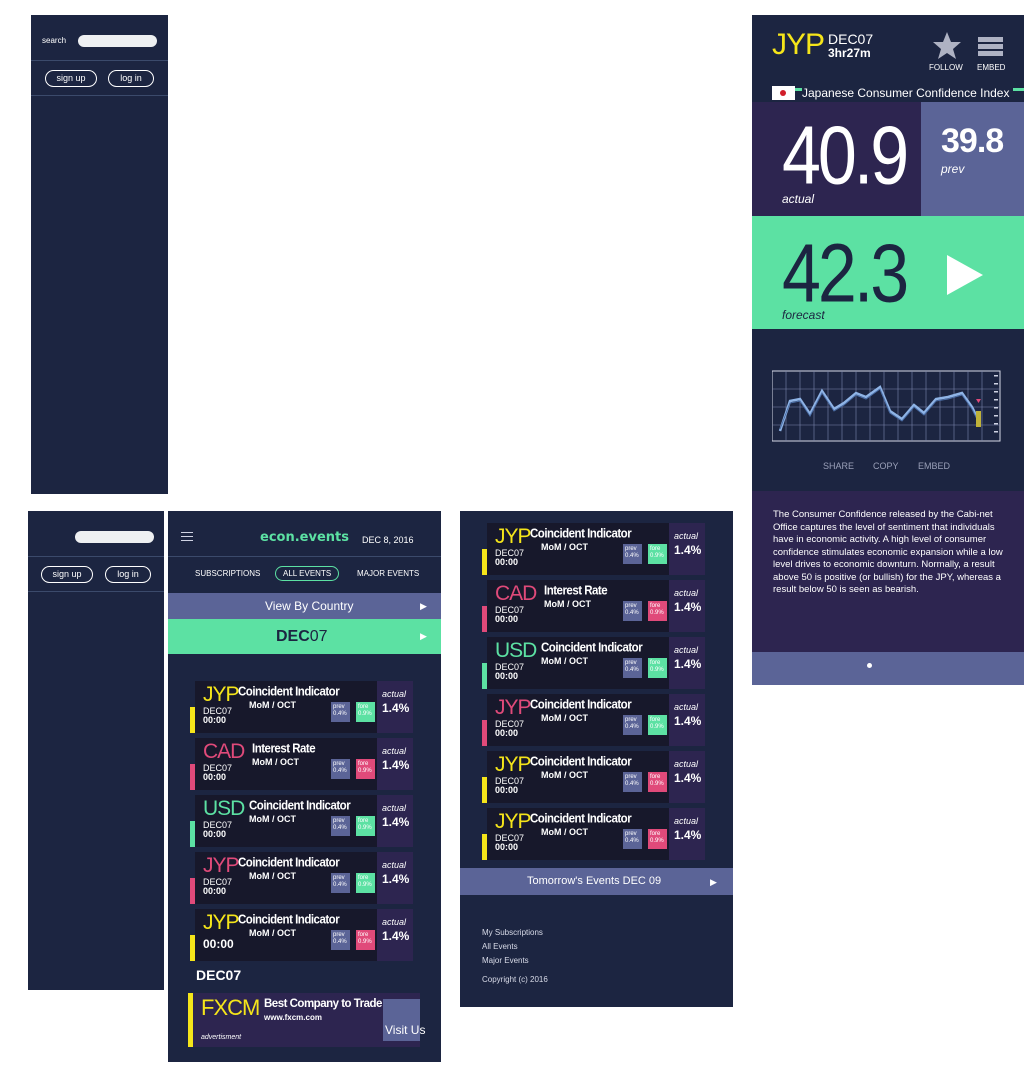 Image resolution: width=1034 pixels, height=1084 pixels. Describe the element at coordinates (505, 960) in the screenshot. I see `footer-link-major-events: Major Events` at that location.